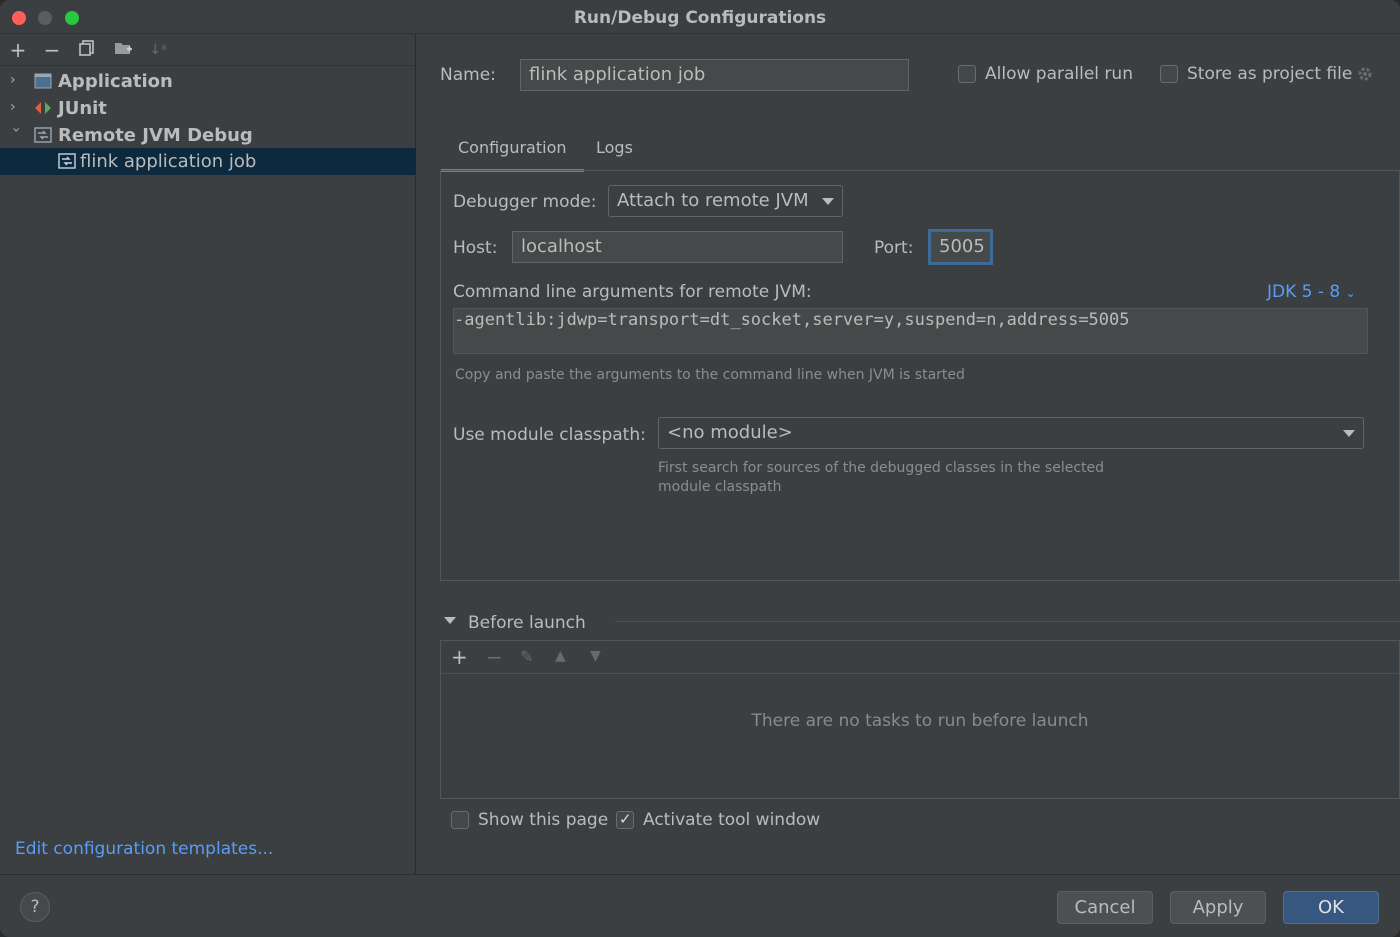  Describe the element at coordinates (894, 248) in the screenshot. I see `port-label: Port:` at that location.